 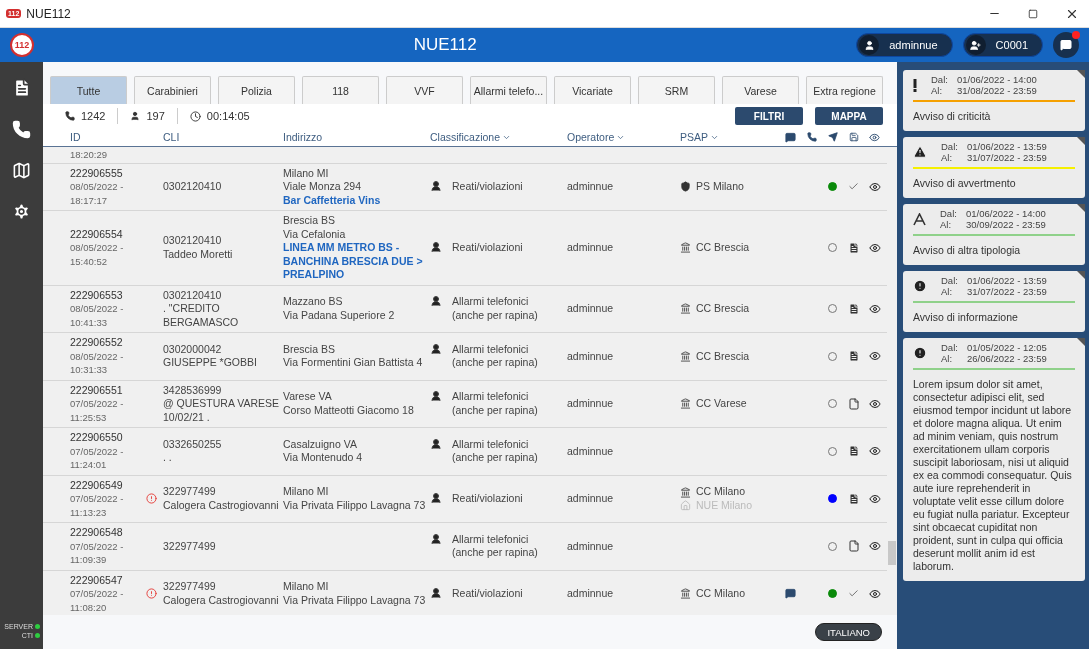 I want to click on caller-info: 0332650255, so click(x=193, y=444).